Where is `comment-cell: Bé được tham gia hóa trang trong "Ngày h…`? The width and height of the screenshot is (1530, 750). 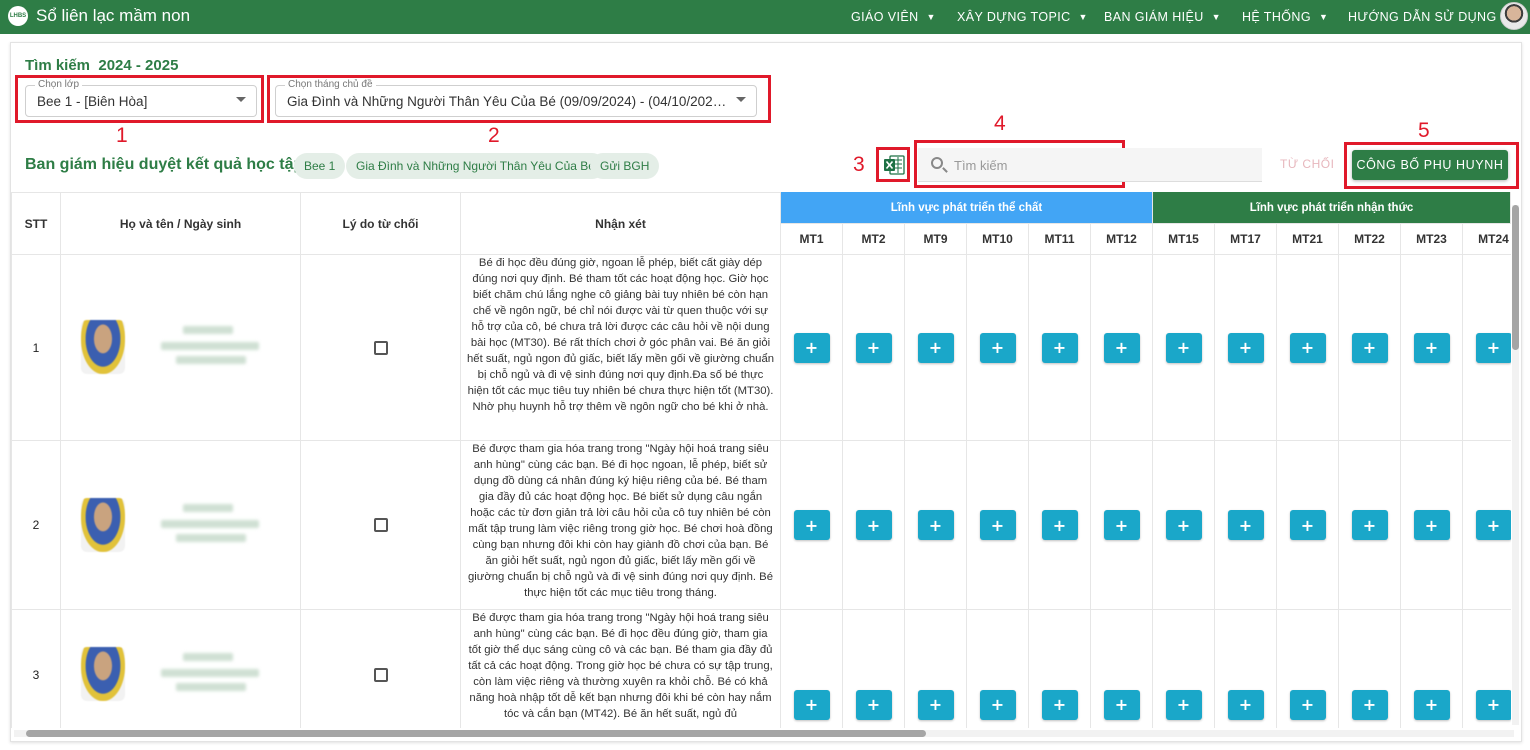
comment-cell: Bé được tham gia hóa trang trong "Ngày h… is located at coordinates (621, 525).